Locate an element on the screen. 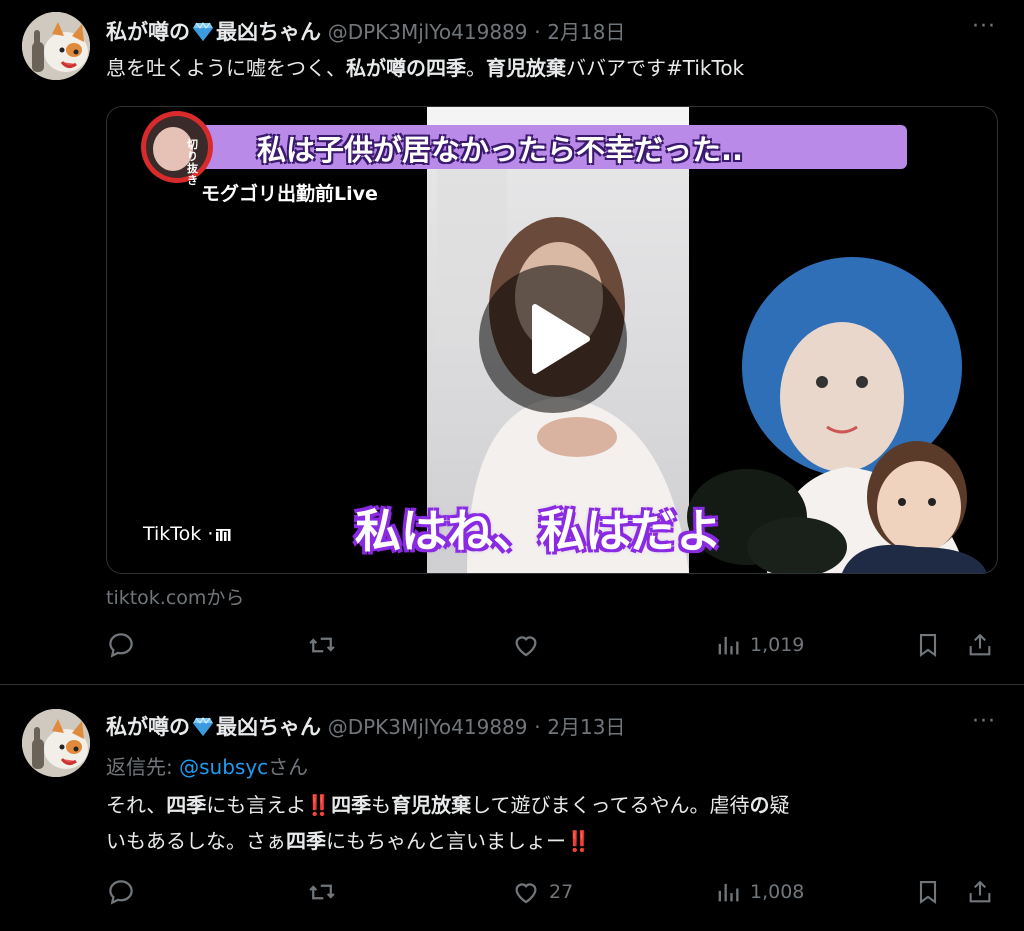 The height and width of the screenshot is (931, 1024). text-segment: それ、 is located at coordinates (136, 805).